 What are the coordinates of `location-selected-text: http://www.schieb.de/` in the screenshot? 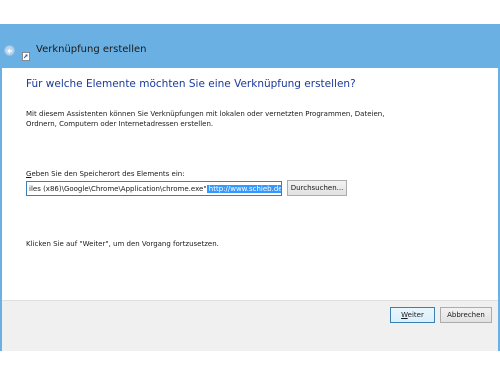 It's located at (243, 189).